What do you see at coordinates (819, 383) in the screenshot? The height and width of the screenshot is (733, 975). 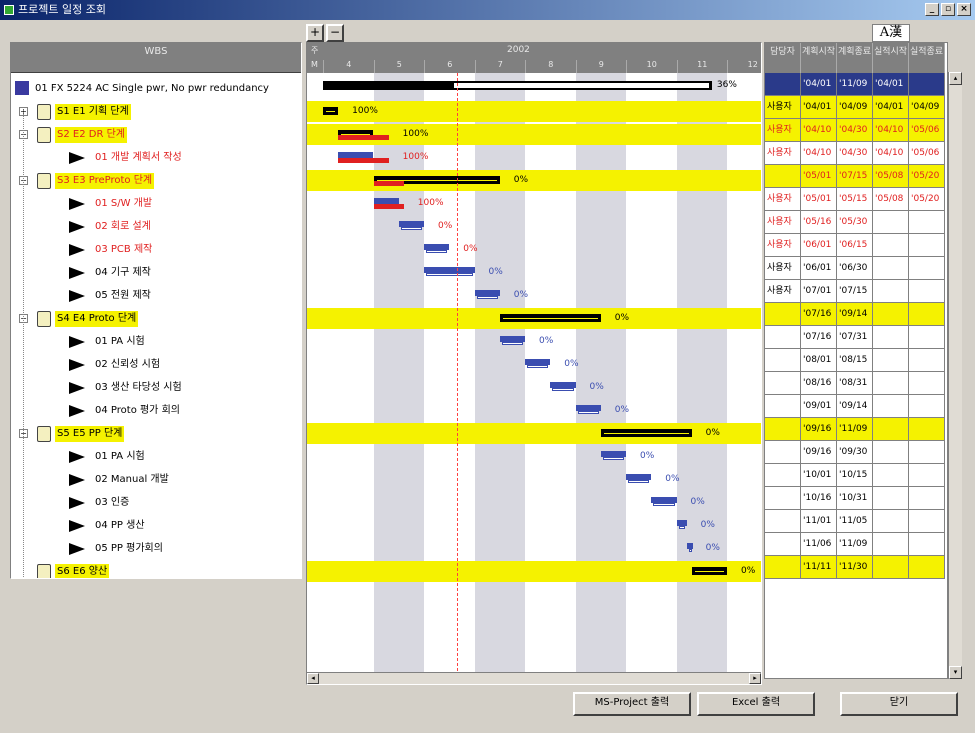 I see `date-cell: '08/16` at bounding box center [819, 383].